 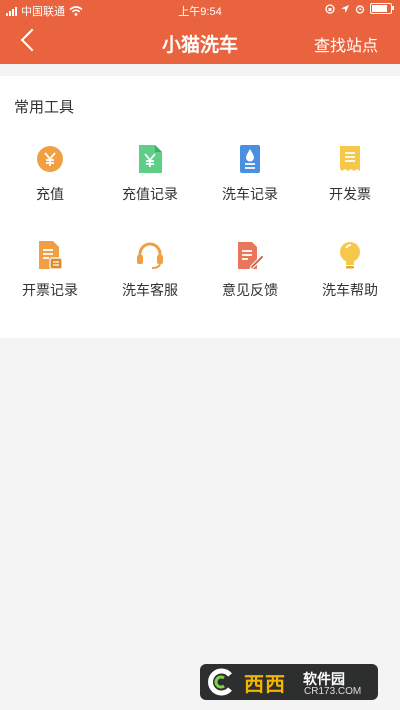 I want to click on tool-label: 开发票, so click(x=350, y=194).